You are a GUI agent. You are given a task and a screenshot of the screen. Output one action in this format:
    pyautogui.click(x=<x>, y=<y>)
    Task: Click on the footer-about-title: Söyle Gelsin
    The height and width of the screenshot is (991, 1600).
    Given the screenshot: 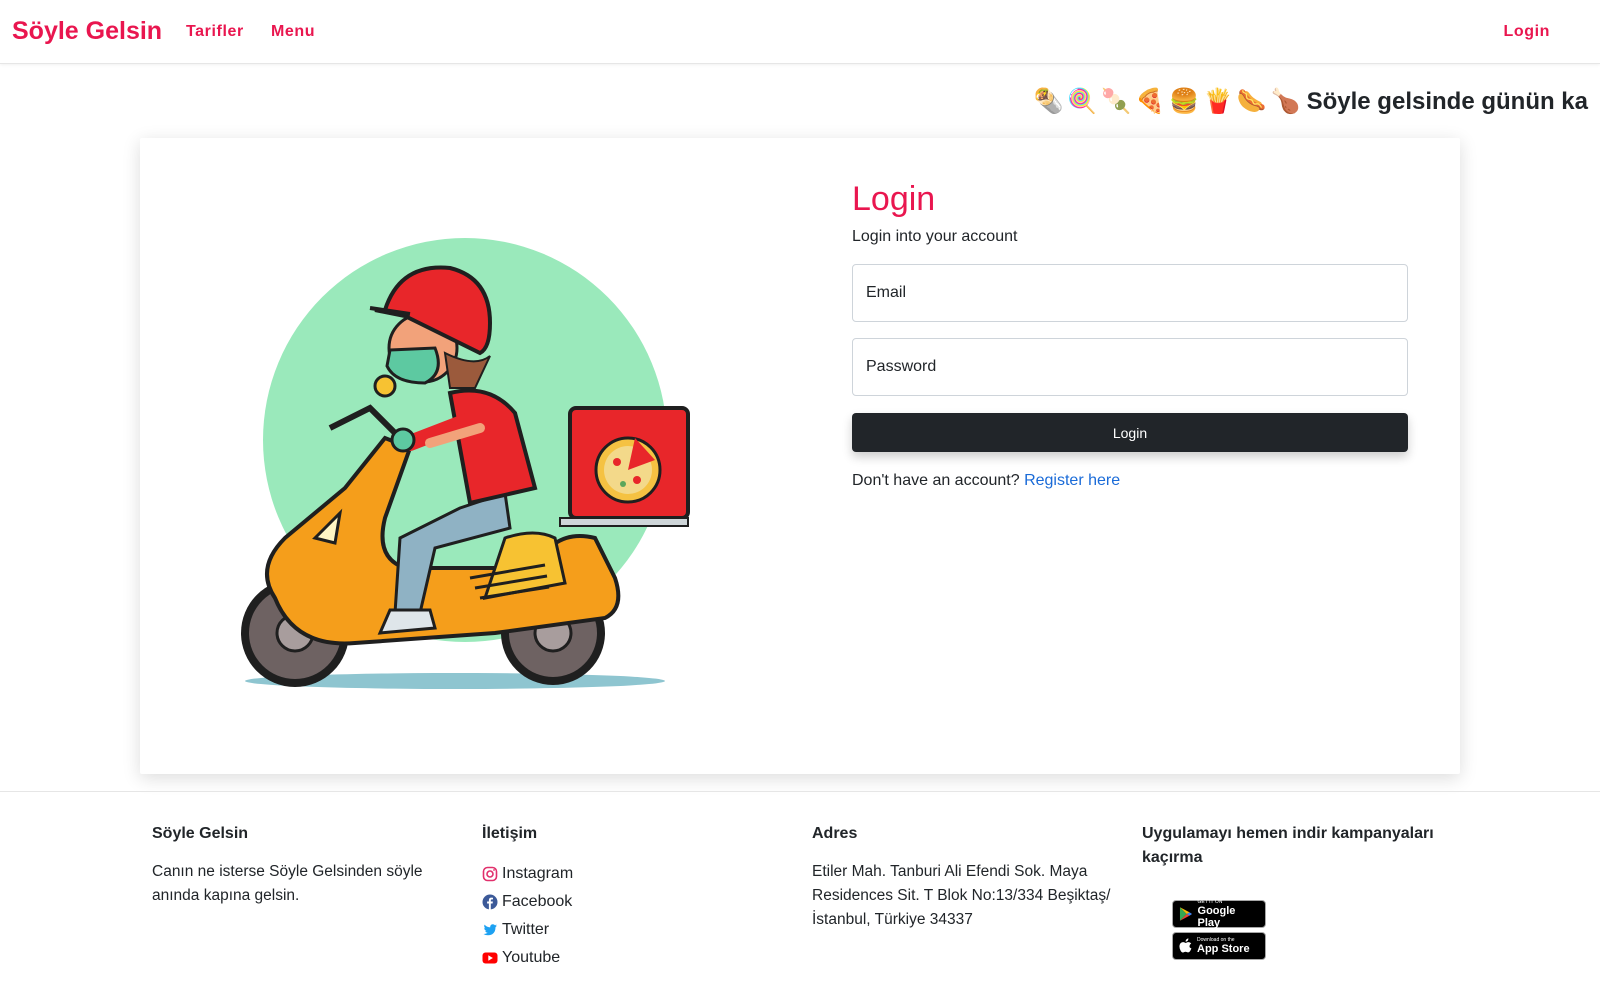 What is the action you would take?
    pyautogui.click(x=200, y=833)
    